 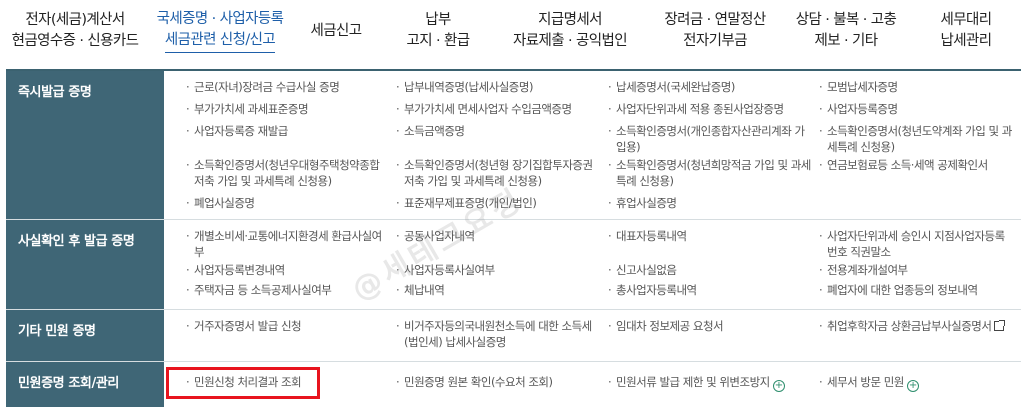 What do you see at coordinates (709, 173) in the screenshot?
I see `menu-link: 소득확인증명서(청년희망적금 가입 및 과세특례 신청용)` at bounding box center [709, 173].